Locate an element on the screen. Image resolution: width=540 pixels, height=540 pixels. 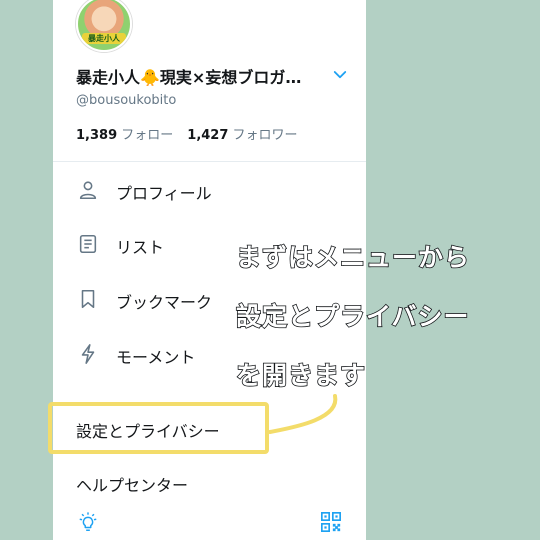
help-center-link: ヘルプセンター is located at coordinates (132, 484).